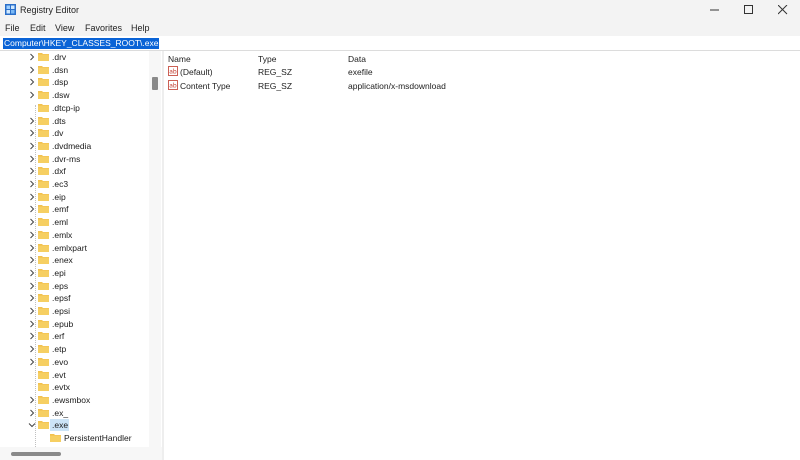 The image size is (800, 460). I want to click on tree-node-dxf: .dxf, so click(74, 171).